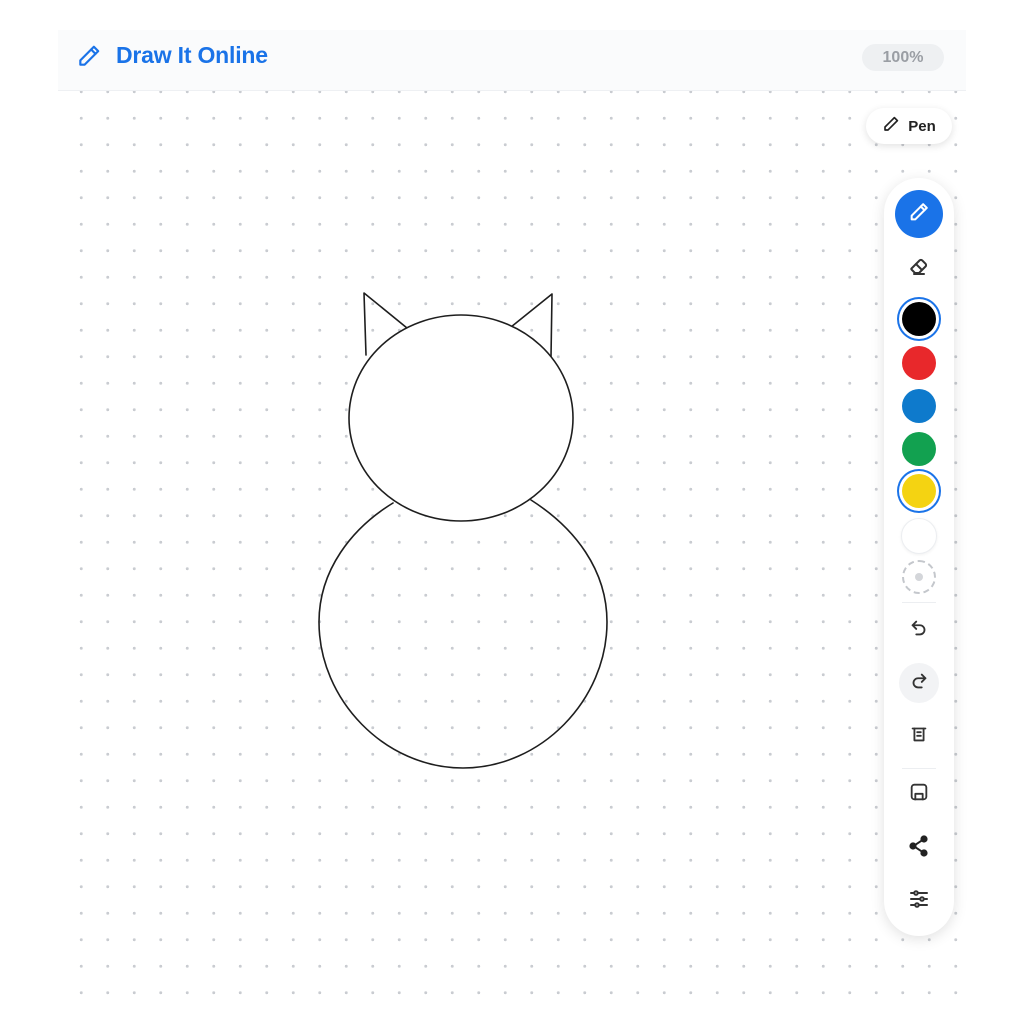 This screenshot has height=1024, width=1024. I want to click on custom-color-button, so click(919, 577).